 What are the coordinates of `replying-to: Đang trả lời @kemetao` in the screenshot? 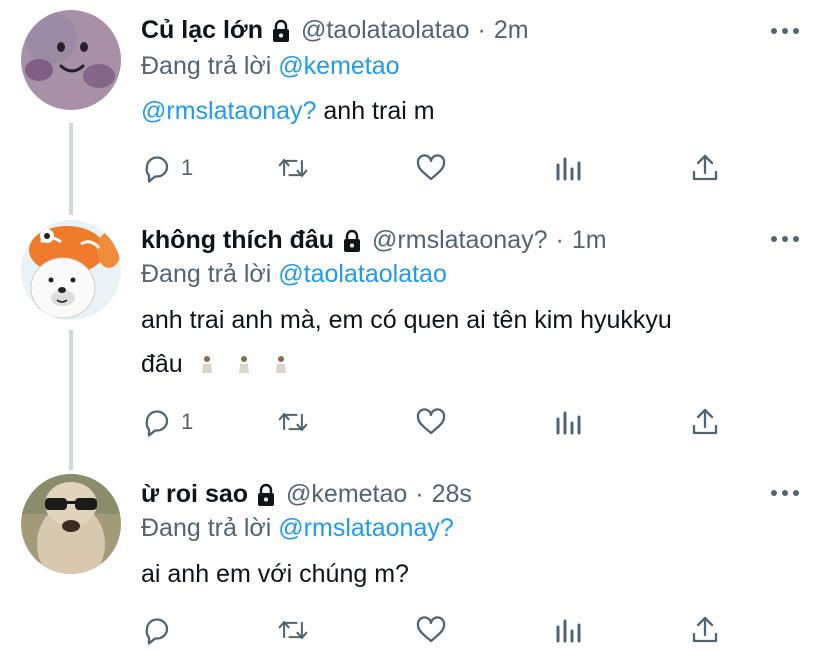 It's located at (270, 66).